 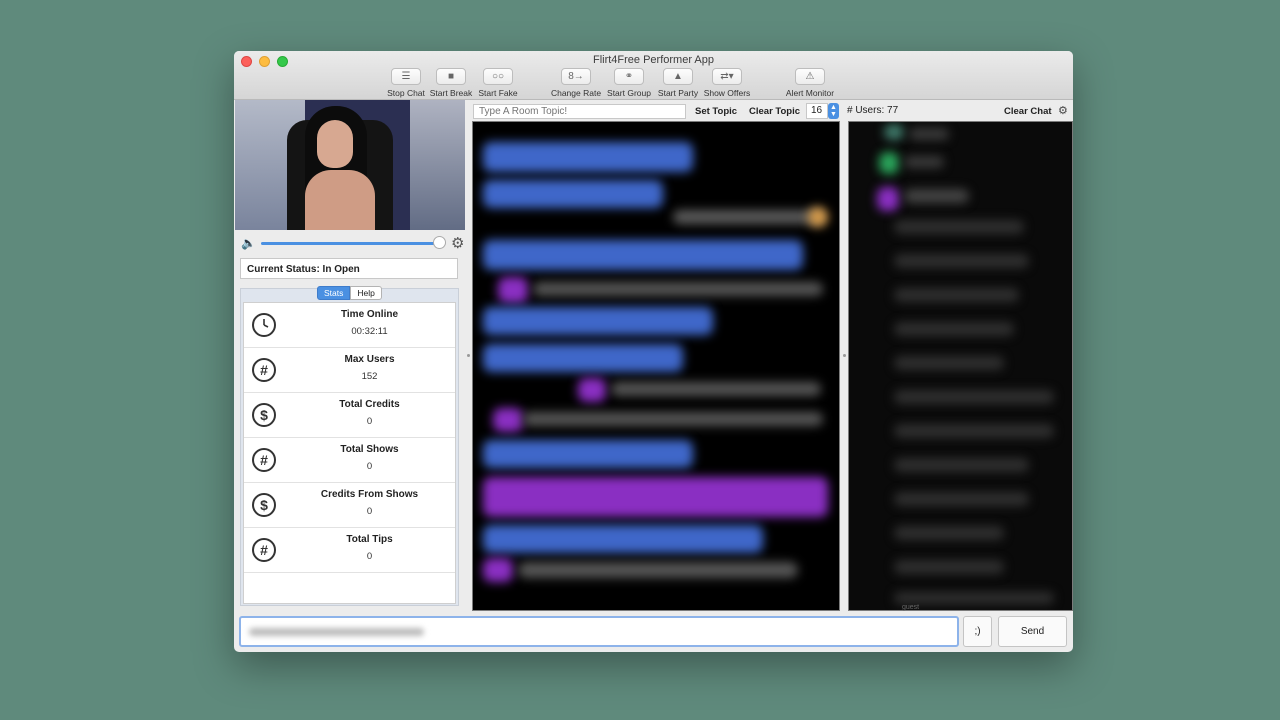 What do you see at coordinates (366, 293) in the screenshot?
I see `tab-help: Help` at bounding box center [366, 293].